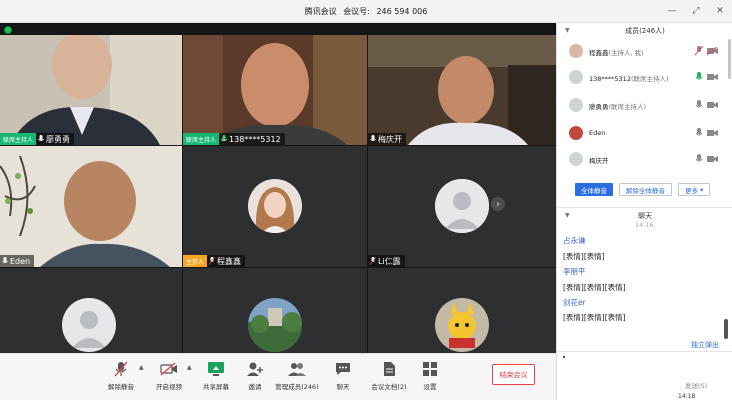  I want to click on chat-button: 聊天, so click(343, 375).